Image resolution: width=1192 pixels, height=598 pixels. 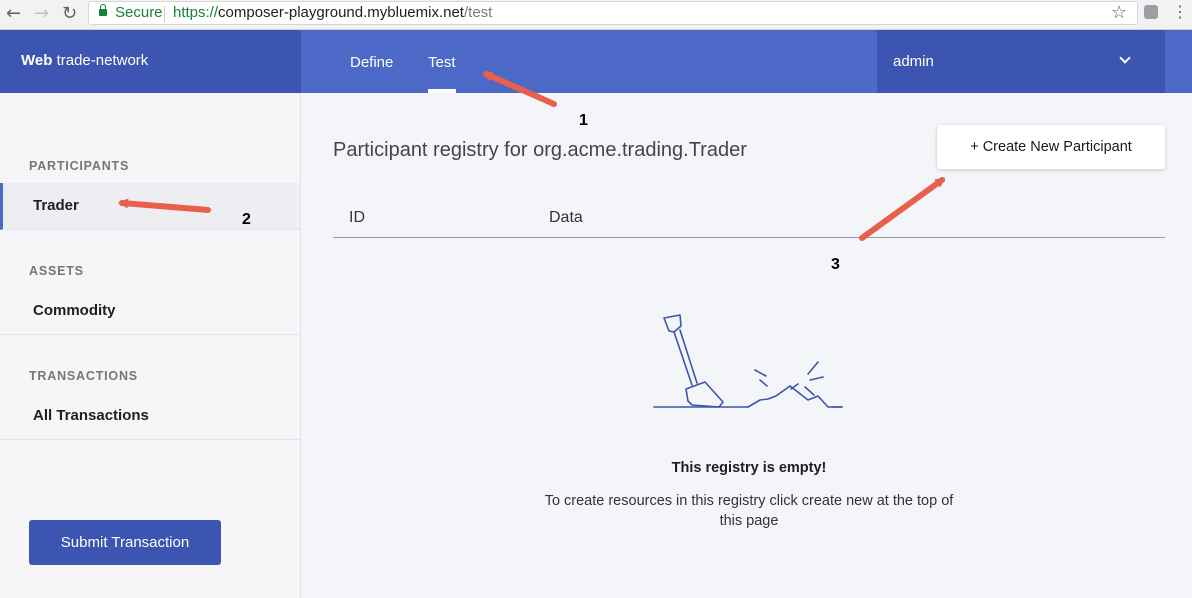 I want to click on sidebar-heading-assets: ASSETS, so click(x=56, y=271).